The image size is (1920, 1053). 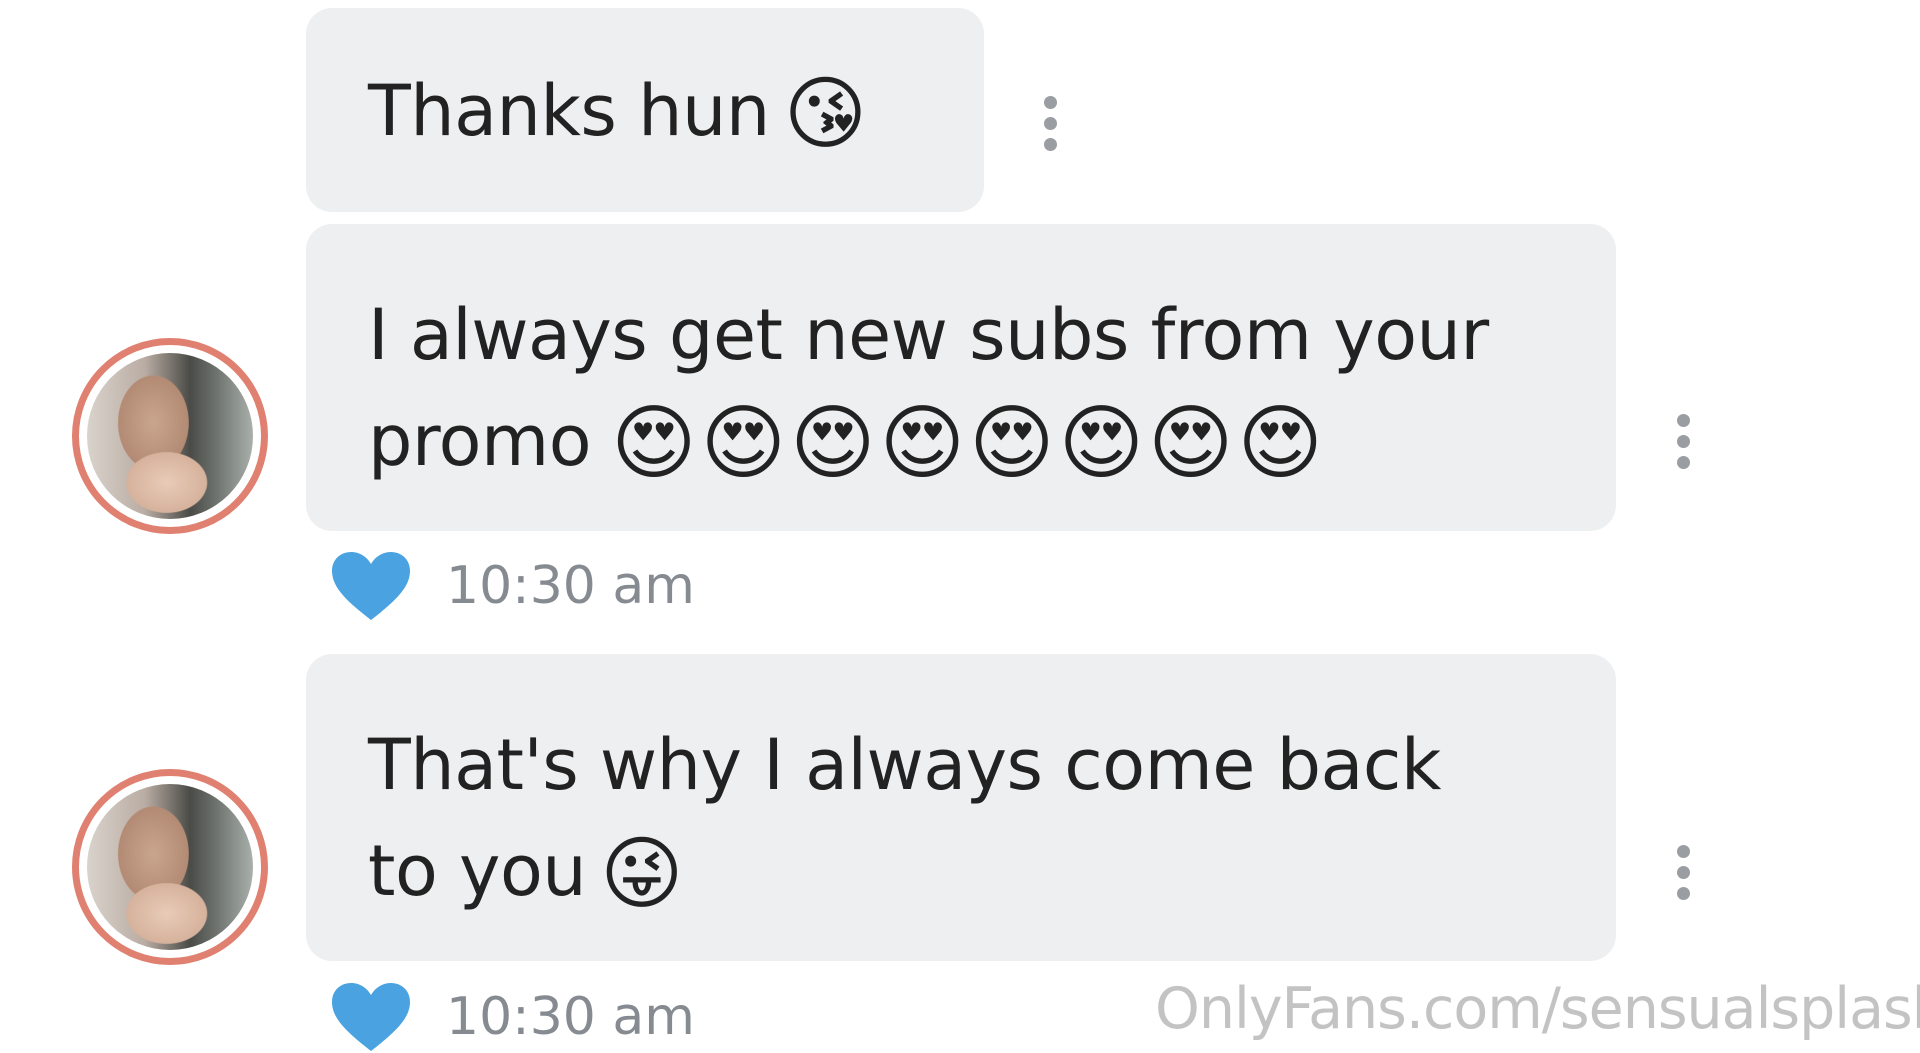 What do you see at coordinates (928, 335) in the screenshot?
I see `message-text-line: I always get new subs from your` at bounding box center [928, 335].